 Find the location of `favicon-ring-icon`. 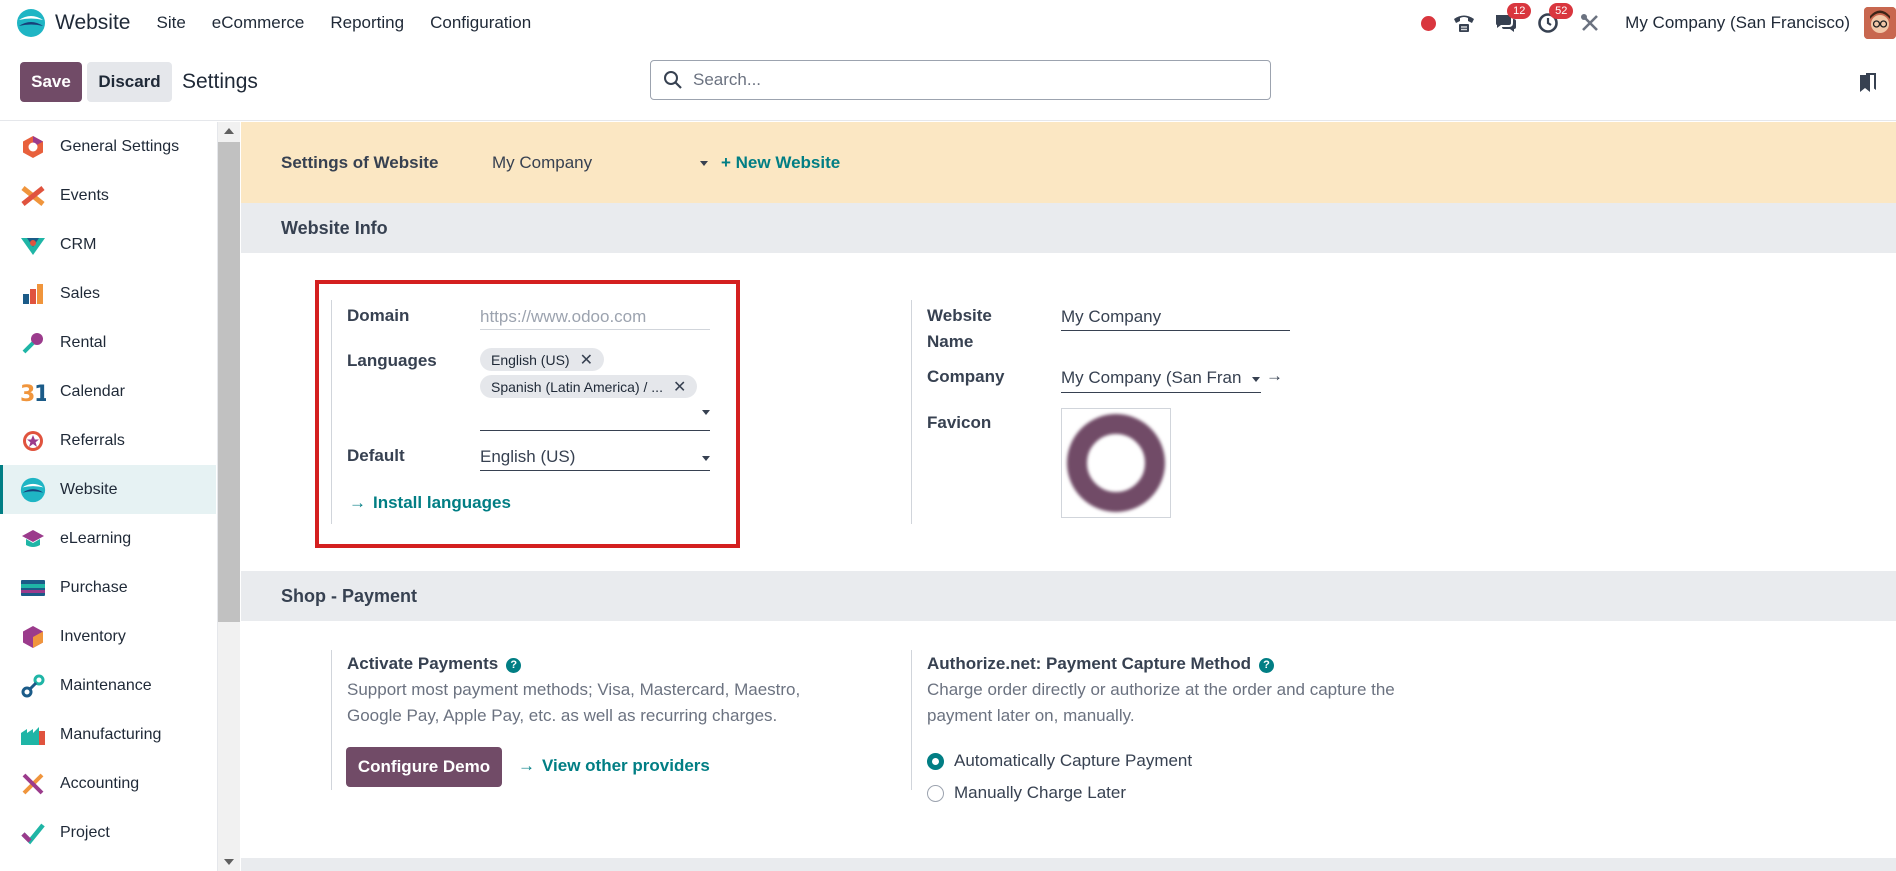

favicon-ring-icon is located at coordinates (1116, 463).